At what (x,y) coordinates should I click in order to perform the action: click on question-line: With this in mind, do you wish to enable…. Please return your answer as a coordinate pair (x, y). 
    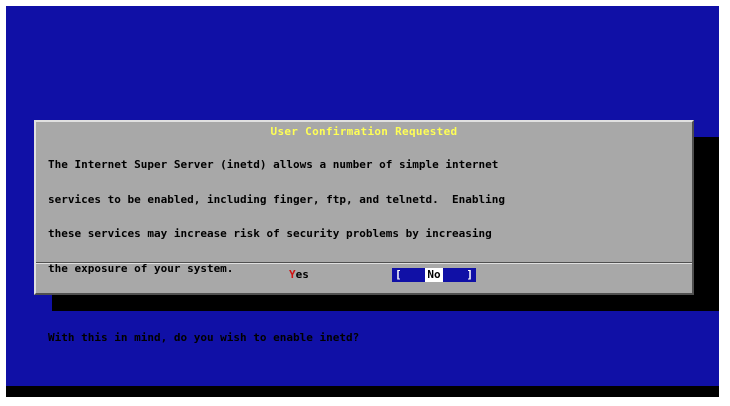
    Looking at the image, I should click on (204, 337).